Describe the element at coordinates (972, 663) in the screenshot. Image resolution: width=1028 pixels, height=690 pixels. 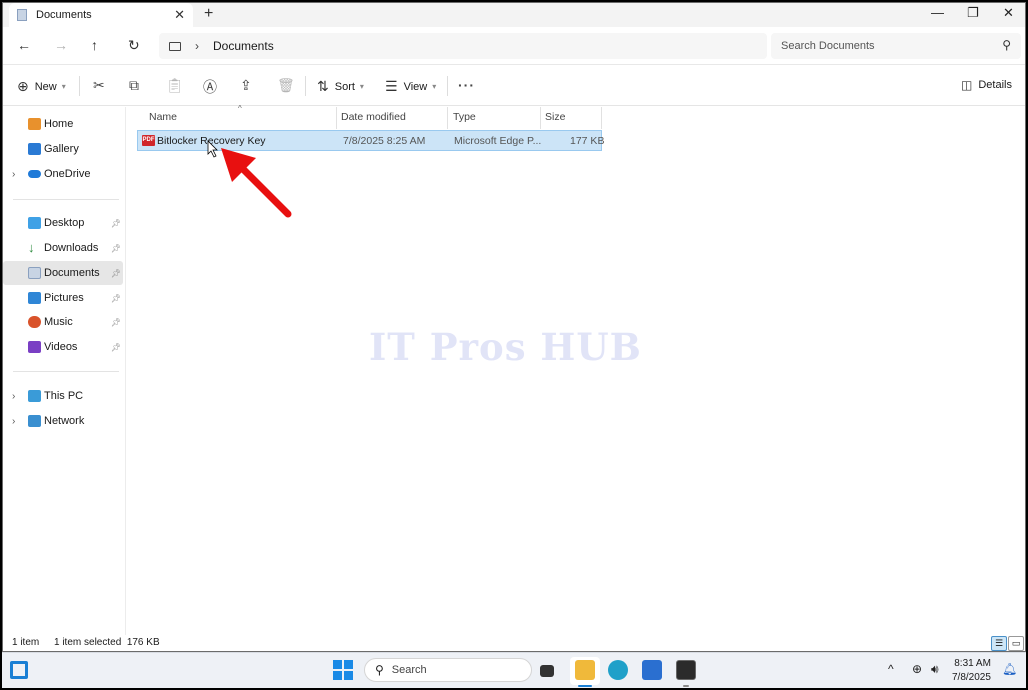
I see `clock-time: 8:31 AM` at that location.